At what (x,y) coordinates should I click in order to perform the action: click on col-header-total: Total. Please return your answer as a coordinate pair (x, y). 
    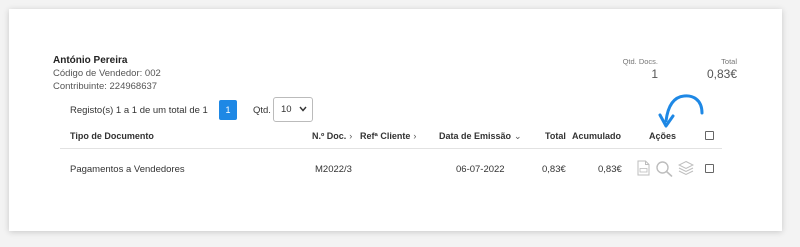
    Looking at the image, I should click on (555, 136).